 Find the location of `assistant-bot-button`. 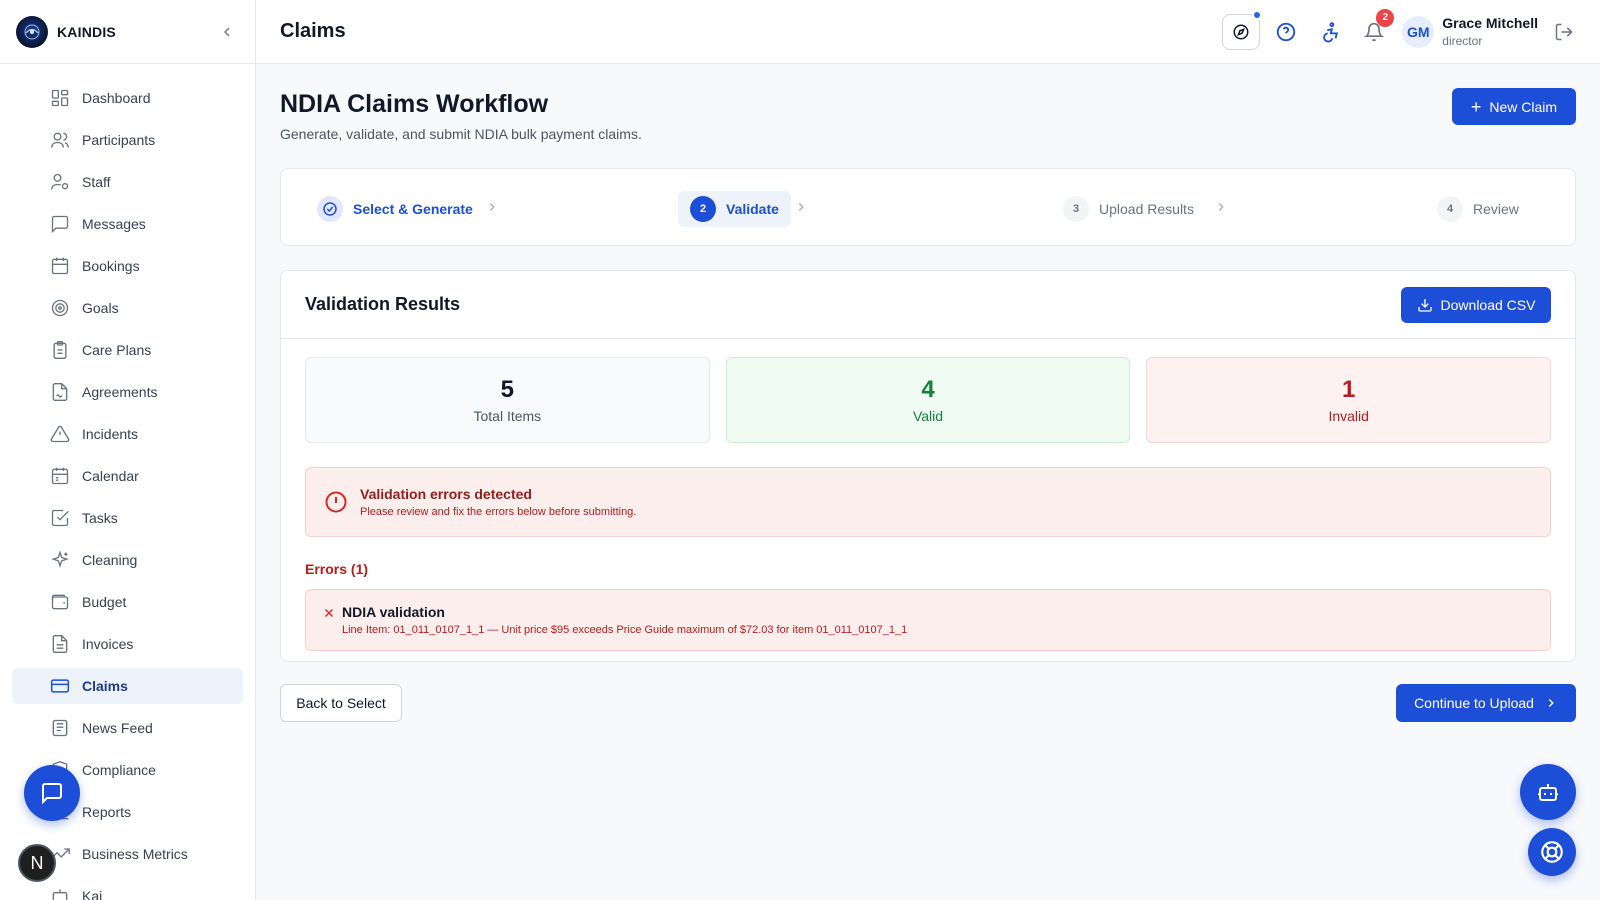

assistant-bot-button is located at coordinates (1548, 792).